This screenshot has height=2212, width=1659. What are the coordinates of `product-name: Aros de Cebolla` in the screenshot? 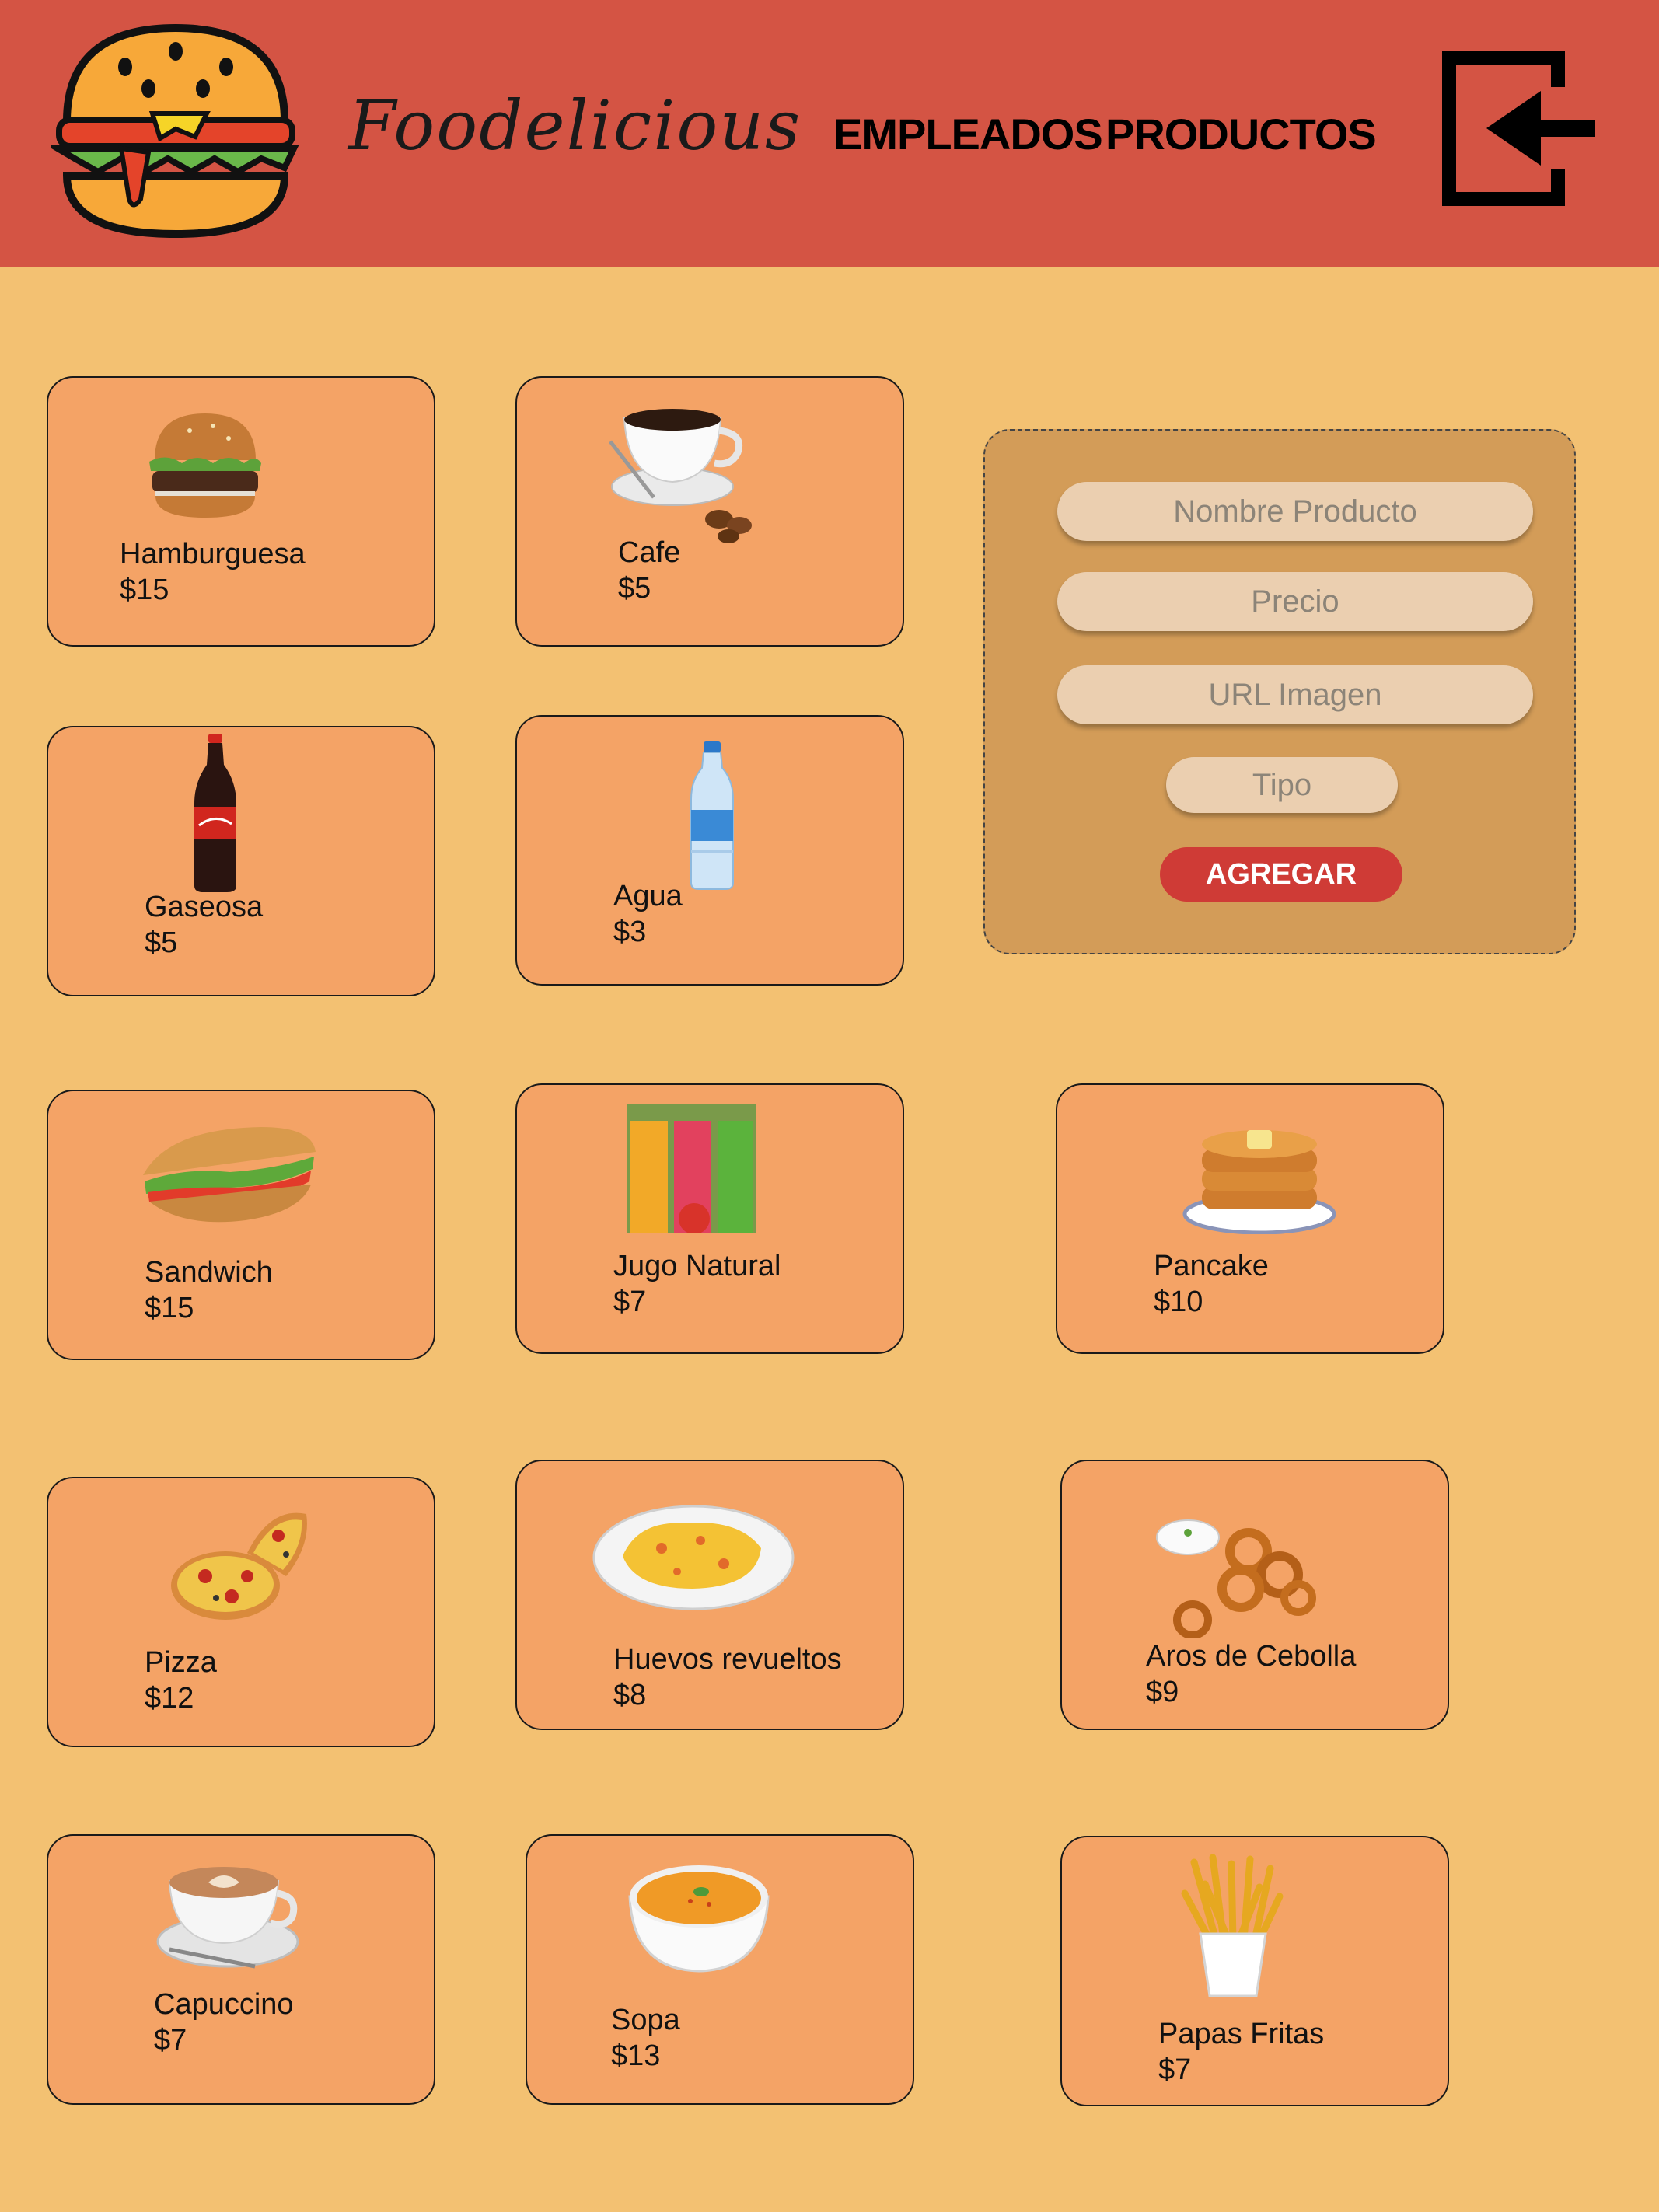 It's located at (1251, 1656).